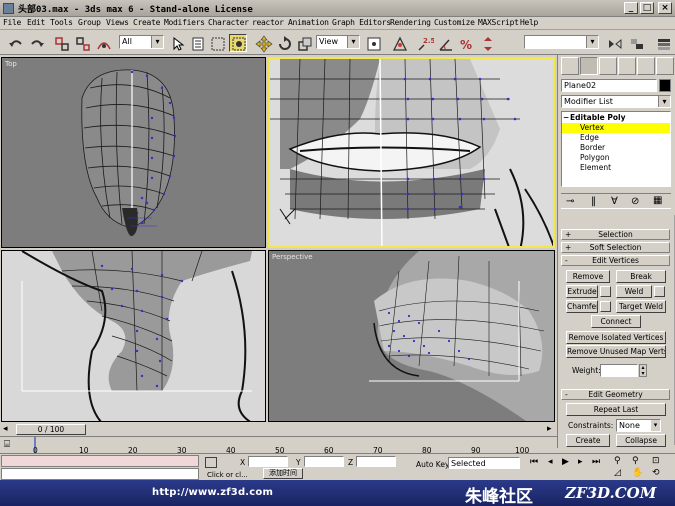 Image resolution: width=675 pixels, height=506 pixels. I want to click on menu-rendering: Rendering, so click(410, 22).